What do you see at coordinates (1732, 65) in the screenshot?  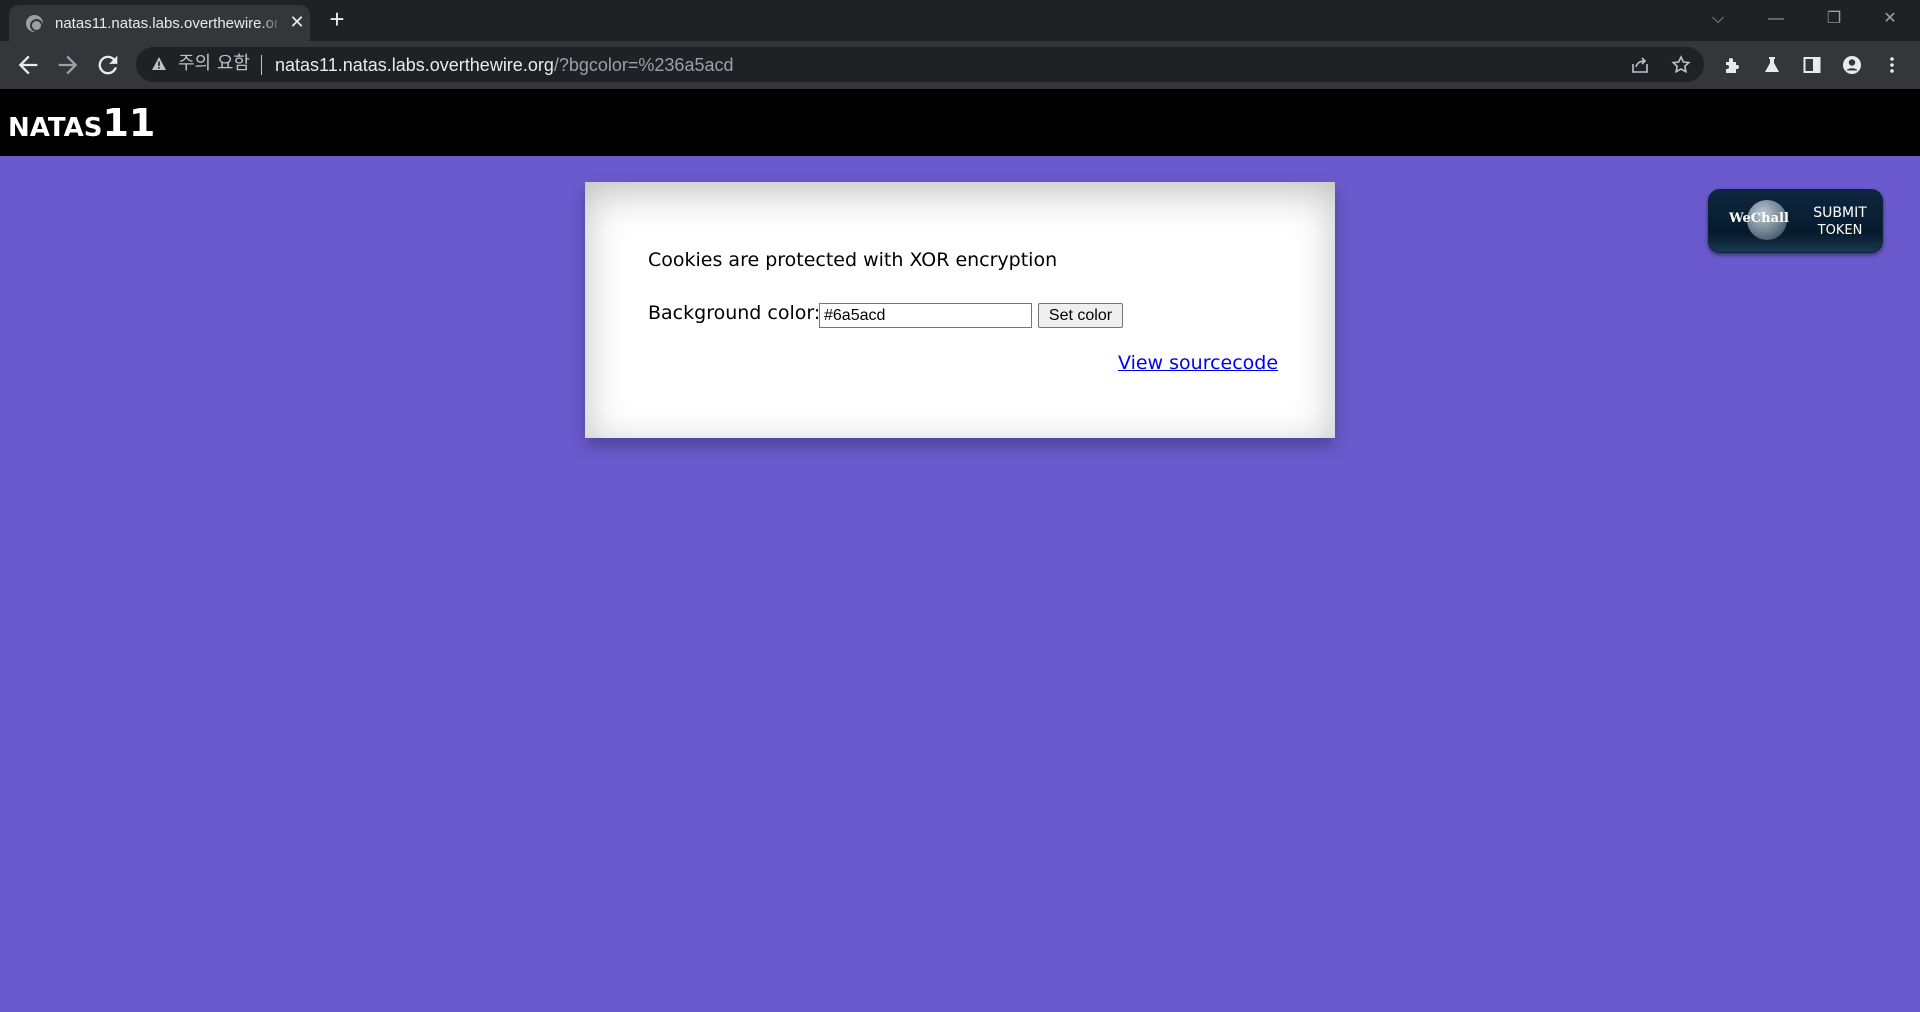 I see `extensions-icon` at bounding box center [1732, 65].